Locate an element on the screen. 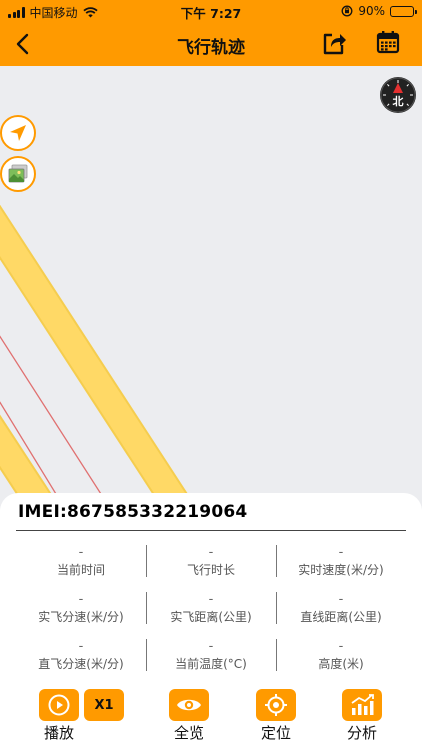 The image size is (422, 750). bar-chart-icon is located at coordinates (362, 704).